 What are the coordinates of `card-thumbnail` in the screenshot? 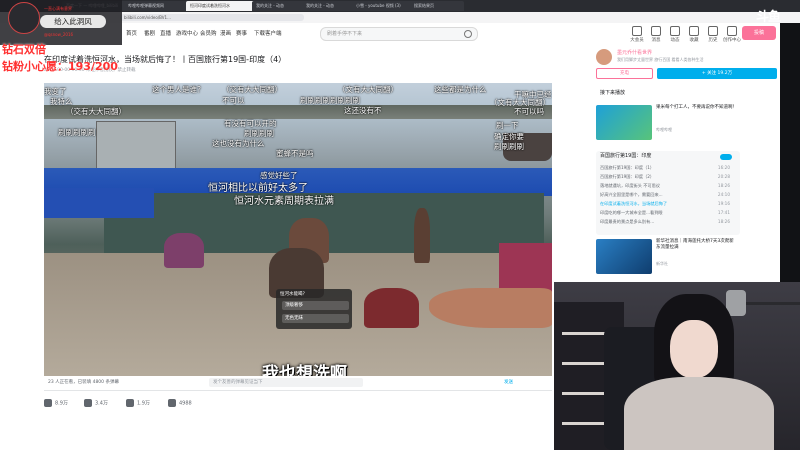 It's located at (624, 122).